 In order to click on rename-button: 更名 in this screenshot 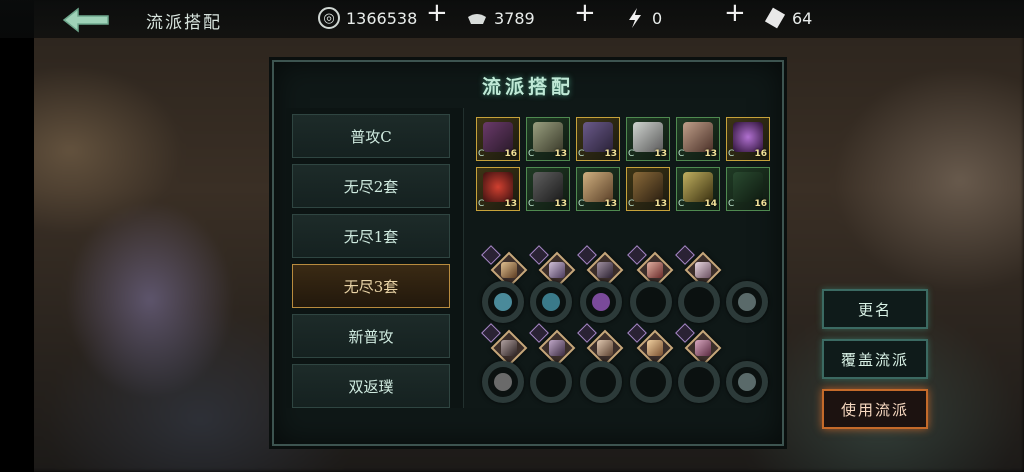, I will do `click(875, 309)`.